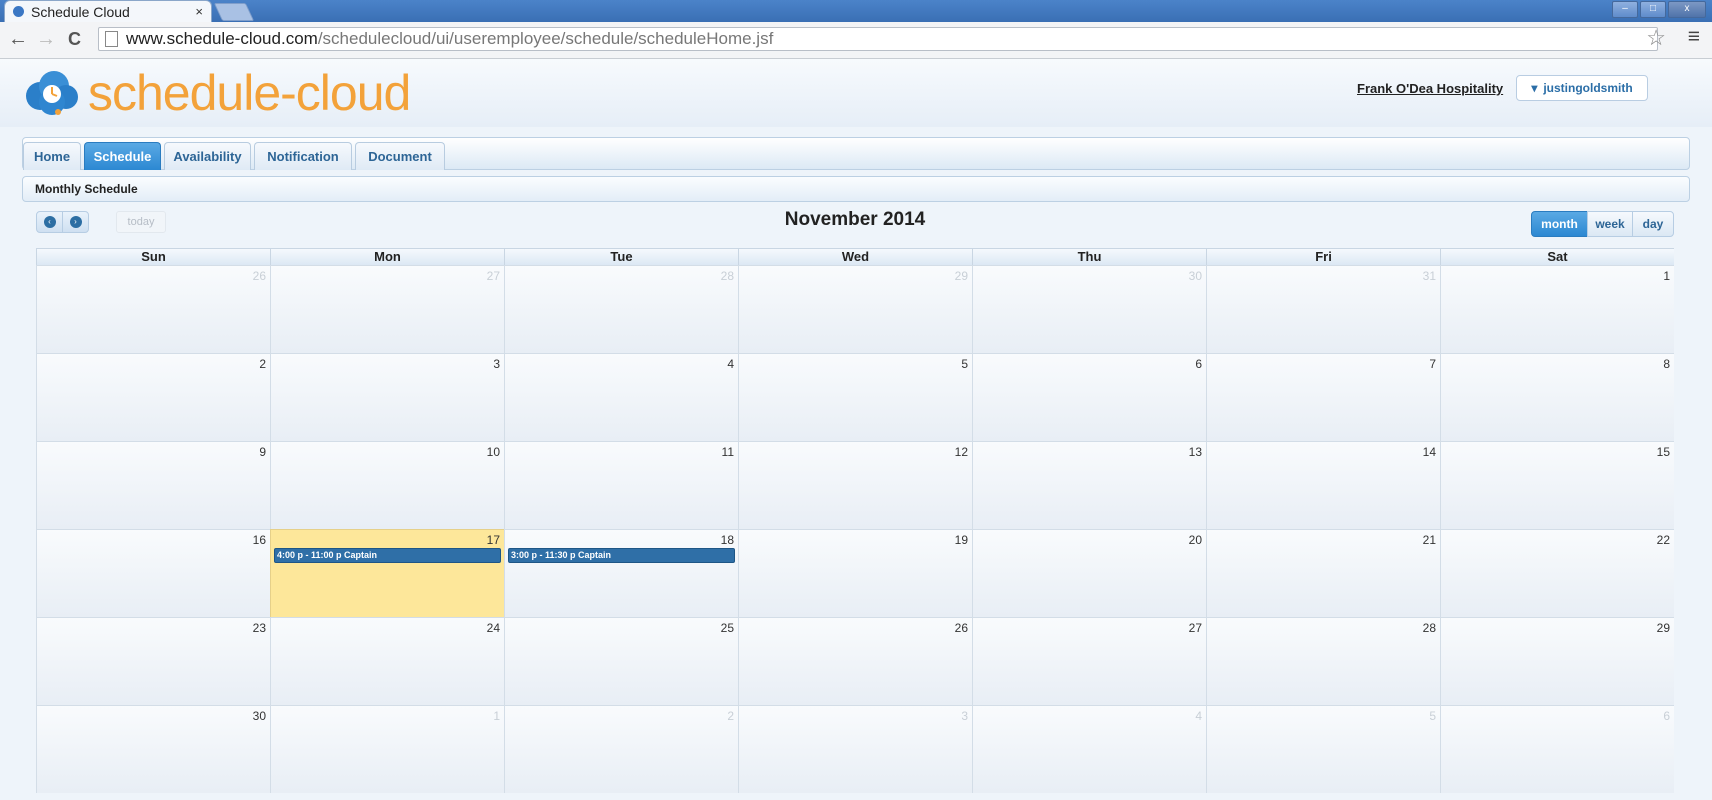 Image resolution: width=1712 pixels, height=800 pixels. I want to click on day-number: 27, so click(1195, 628).